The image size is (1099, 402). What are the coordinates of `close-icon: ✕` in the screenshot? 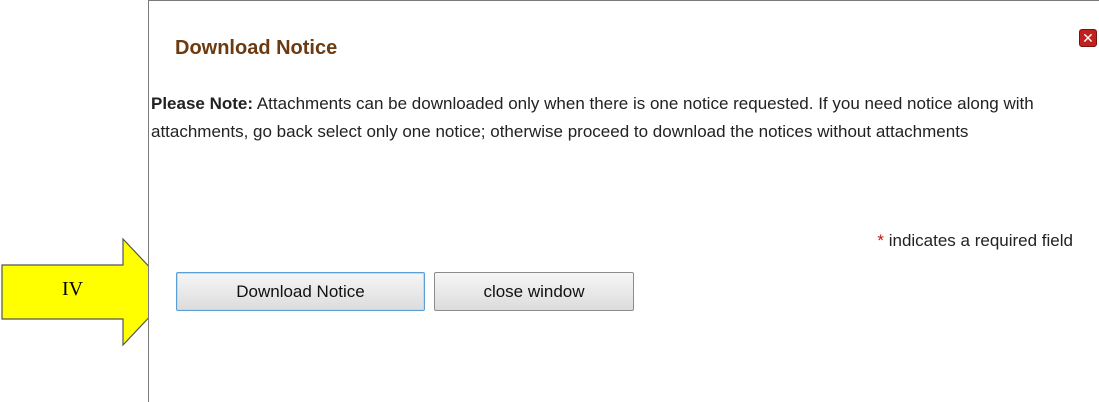 It's located at (1088, 38).